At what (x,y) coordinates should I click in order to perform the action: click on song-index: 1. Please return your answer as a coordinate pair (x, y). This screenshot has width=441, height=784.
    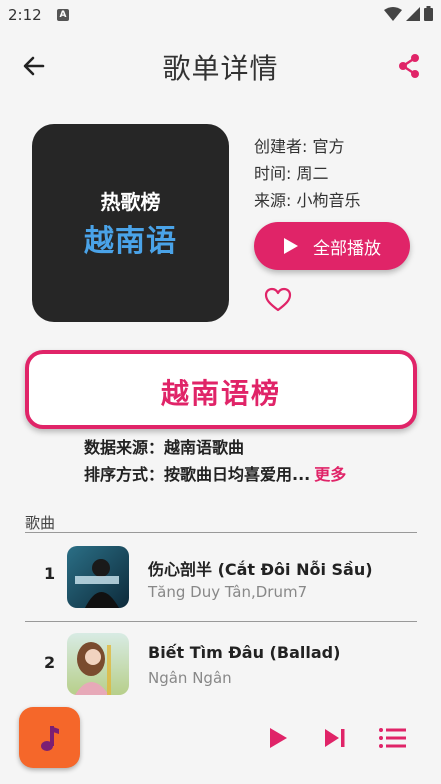
    Looking at the image, I should click on (50, 573).